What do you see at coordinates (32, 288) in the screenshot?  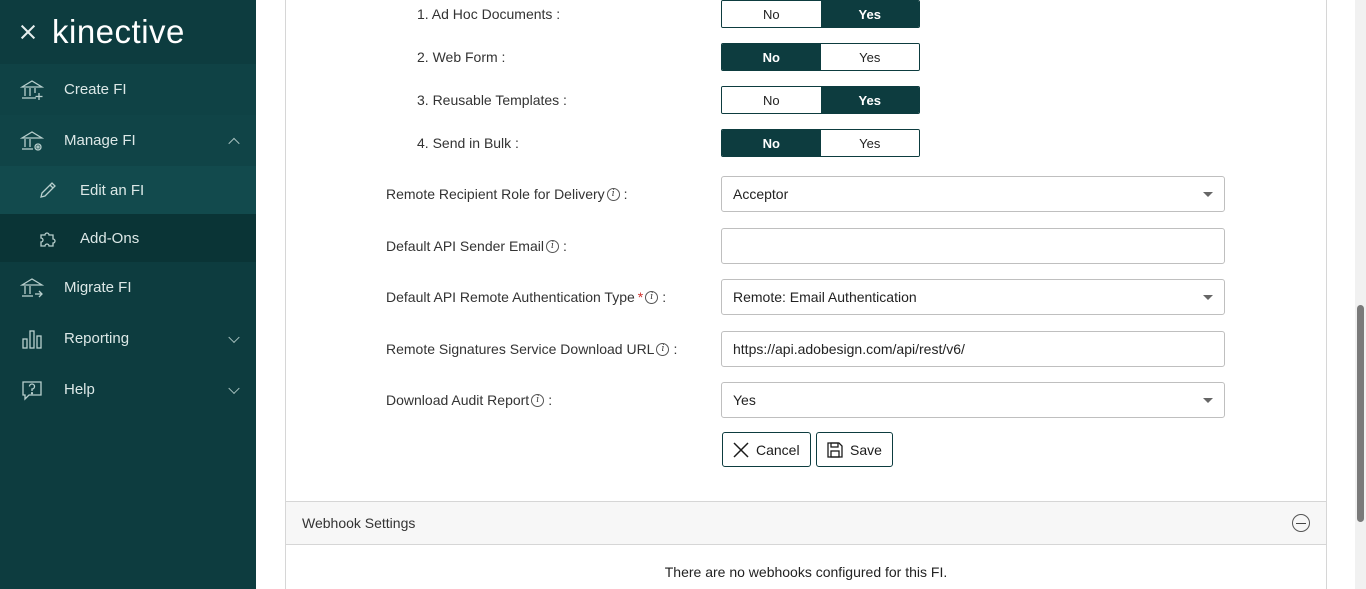 I see `bank-arrow-icon` at bounding box center [32, 288].